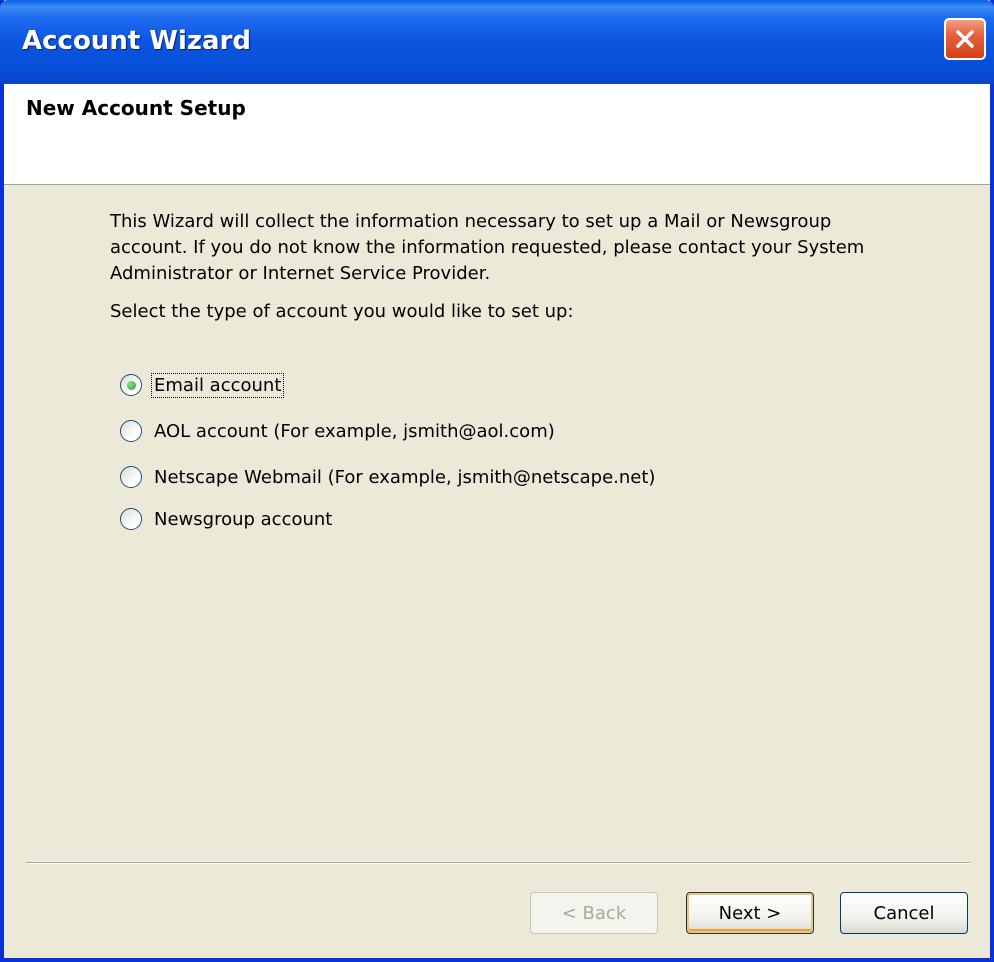  Describe the element at coordinates (594, 913) in the screenshot. I see `back-button: < Back` at that location.